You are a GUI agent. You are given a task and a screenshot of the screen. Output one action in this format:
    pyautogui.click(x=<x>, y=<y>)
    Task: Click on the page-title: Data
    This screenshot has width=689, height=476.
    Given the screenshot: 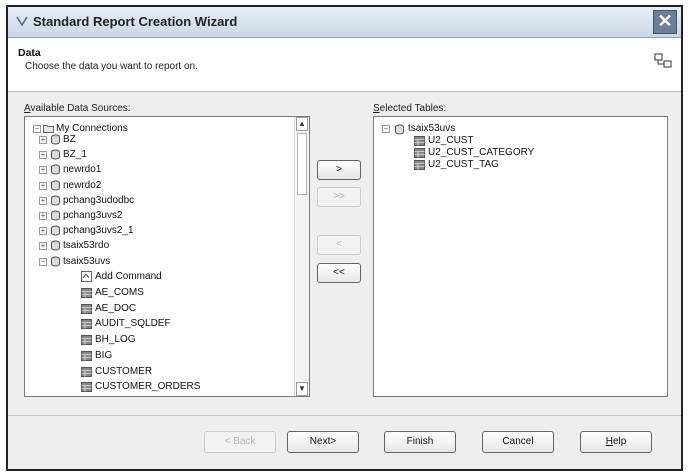 What is the action you would take?
    pyautogui.click(x=29, y=53)
    